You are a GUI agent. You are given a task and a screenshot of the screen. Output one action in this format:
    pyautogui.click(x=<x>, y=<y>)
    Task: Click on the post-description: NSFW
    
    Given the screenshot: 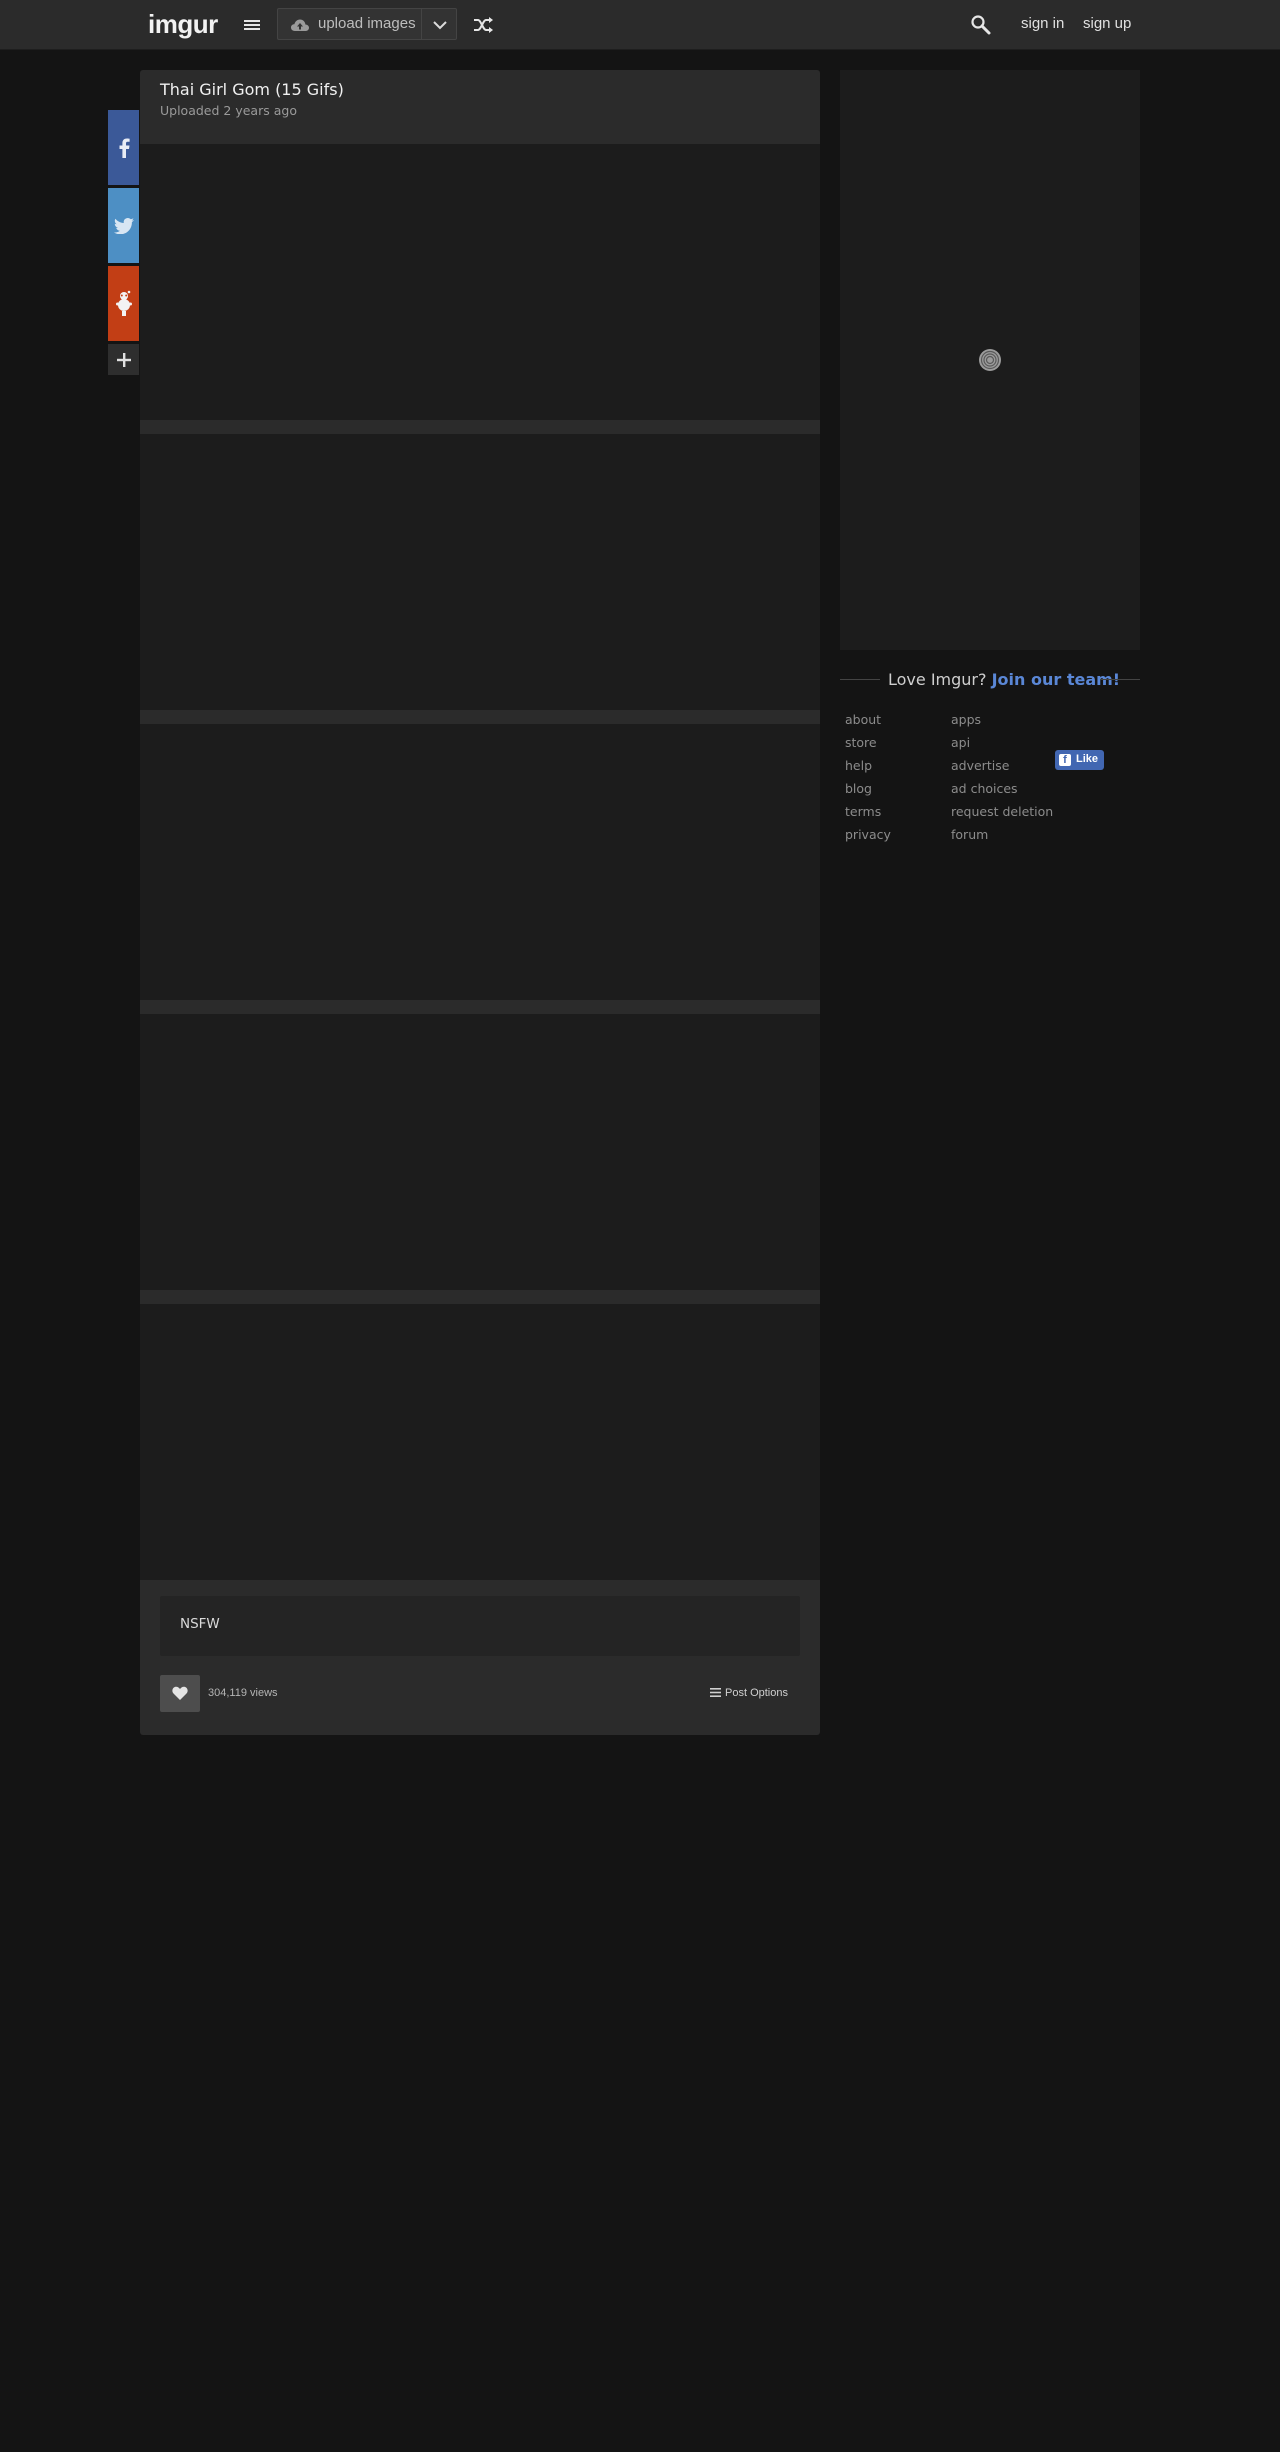 What is the action you would take?
    pyautogui.click(x=480, y=1626)
    